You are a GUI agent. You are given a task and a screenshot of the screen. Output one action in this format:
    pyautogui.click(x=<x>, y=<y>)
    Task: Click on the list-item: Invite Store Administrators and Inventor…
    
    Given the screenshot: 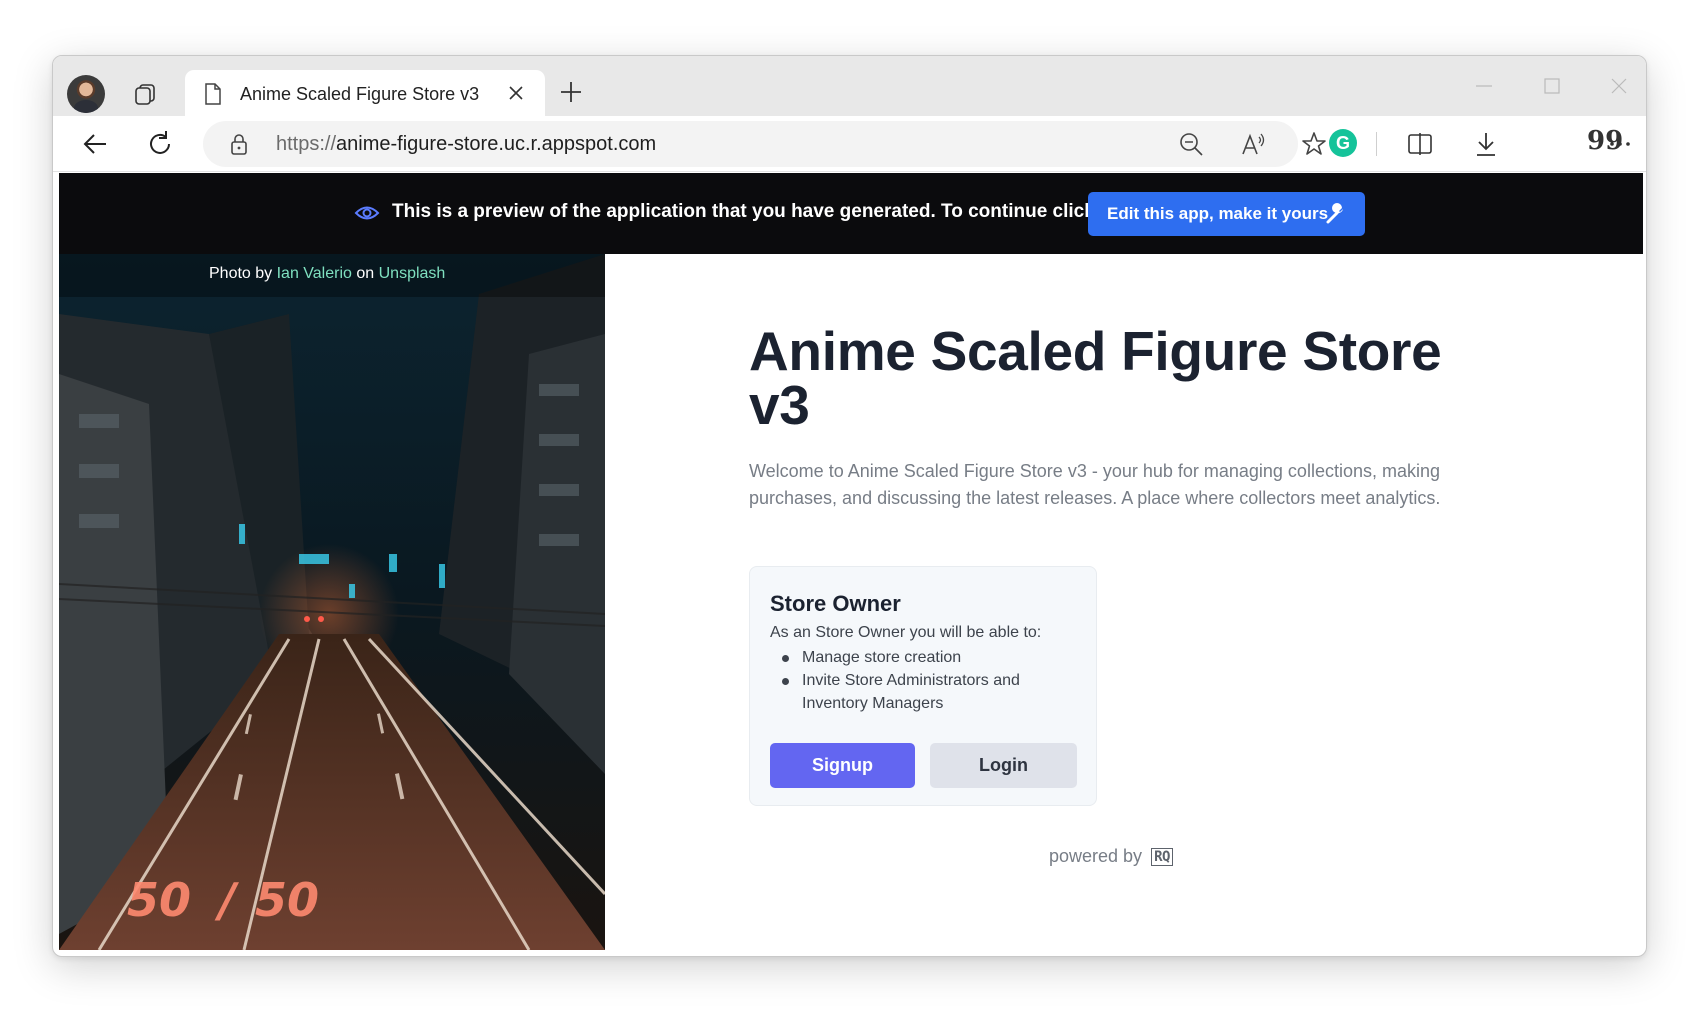 What is the action you would take?
    pyautogui.click(x=927, y=692)
    